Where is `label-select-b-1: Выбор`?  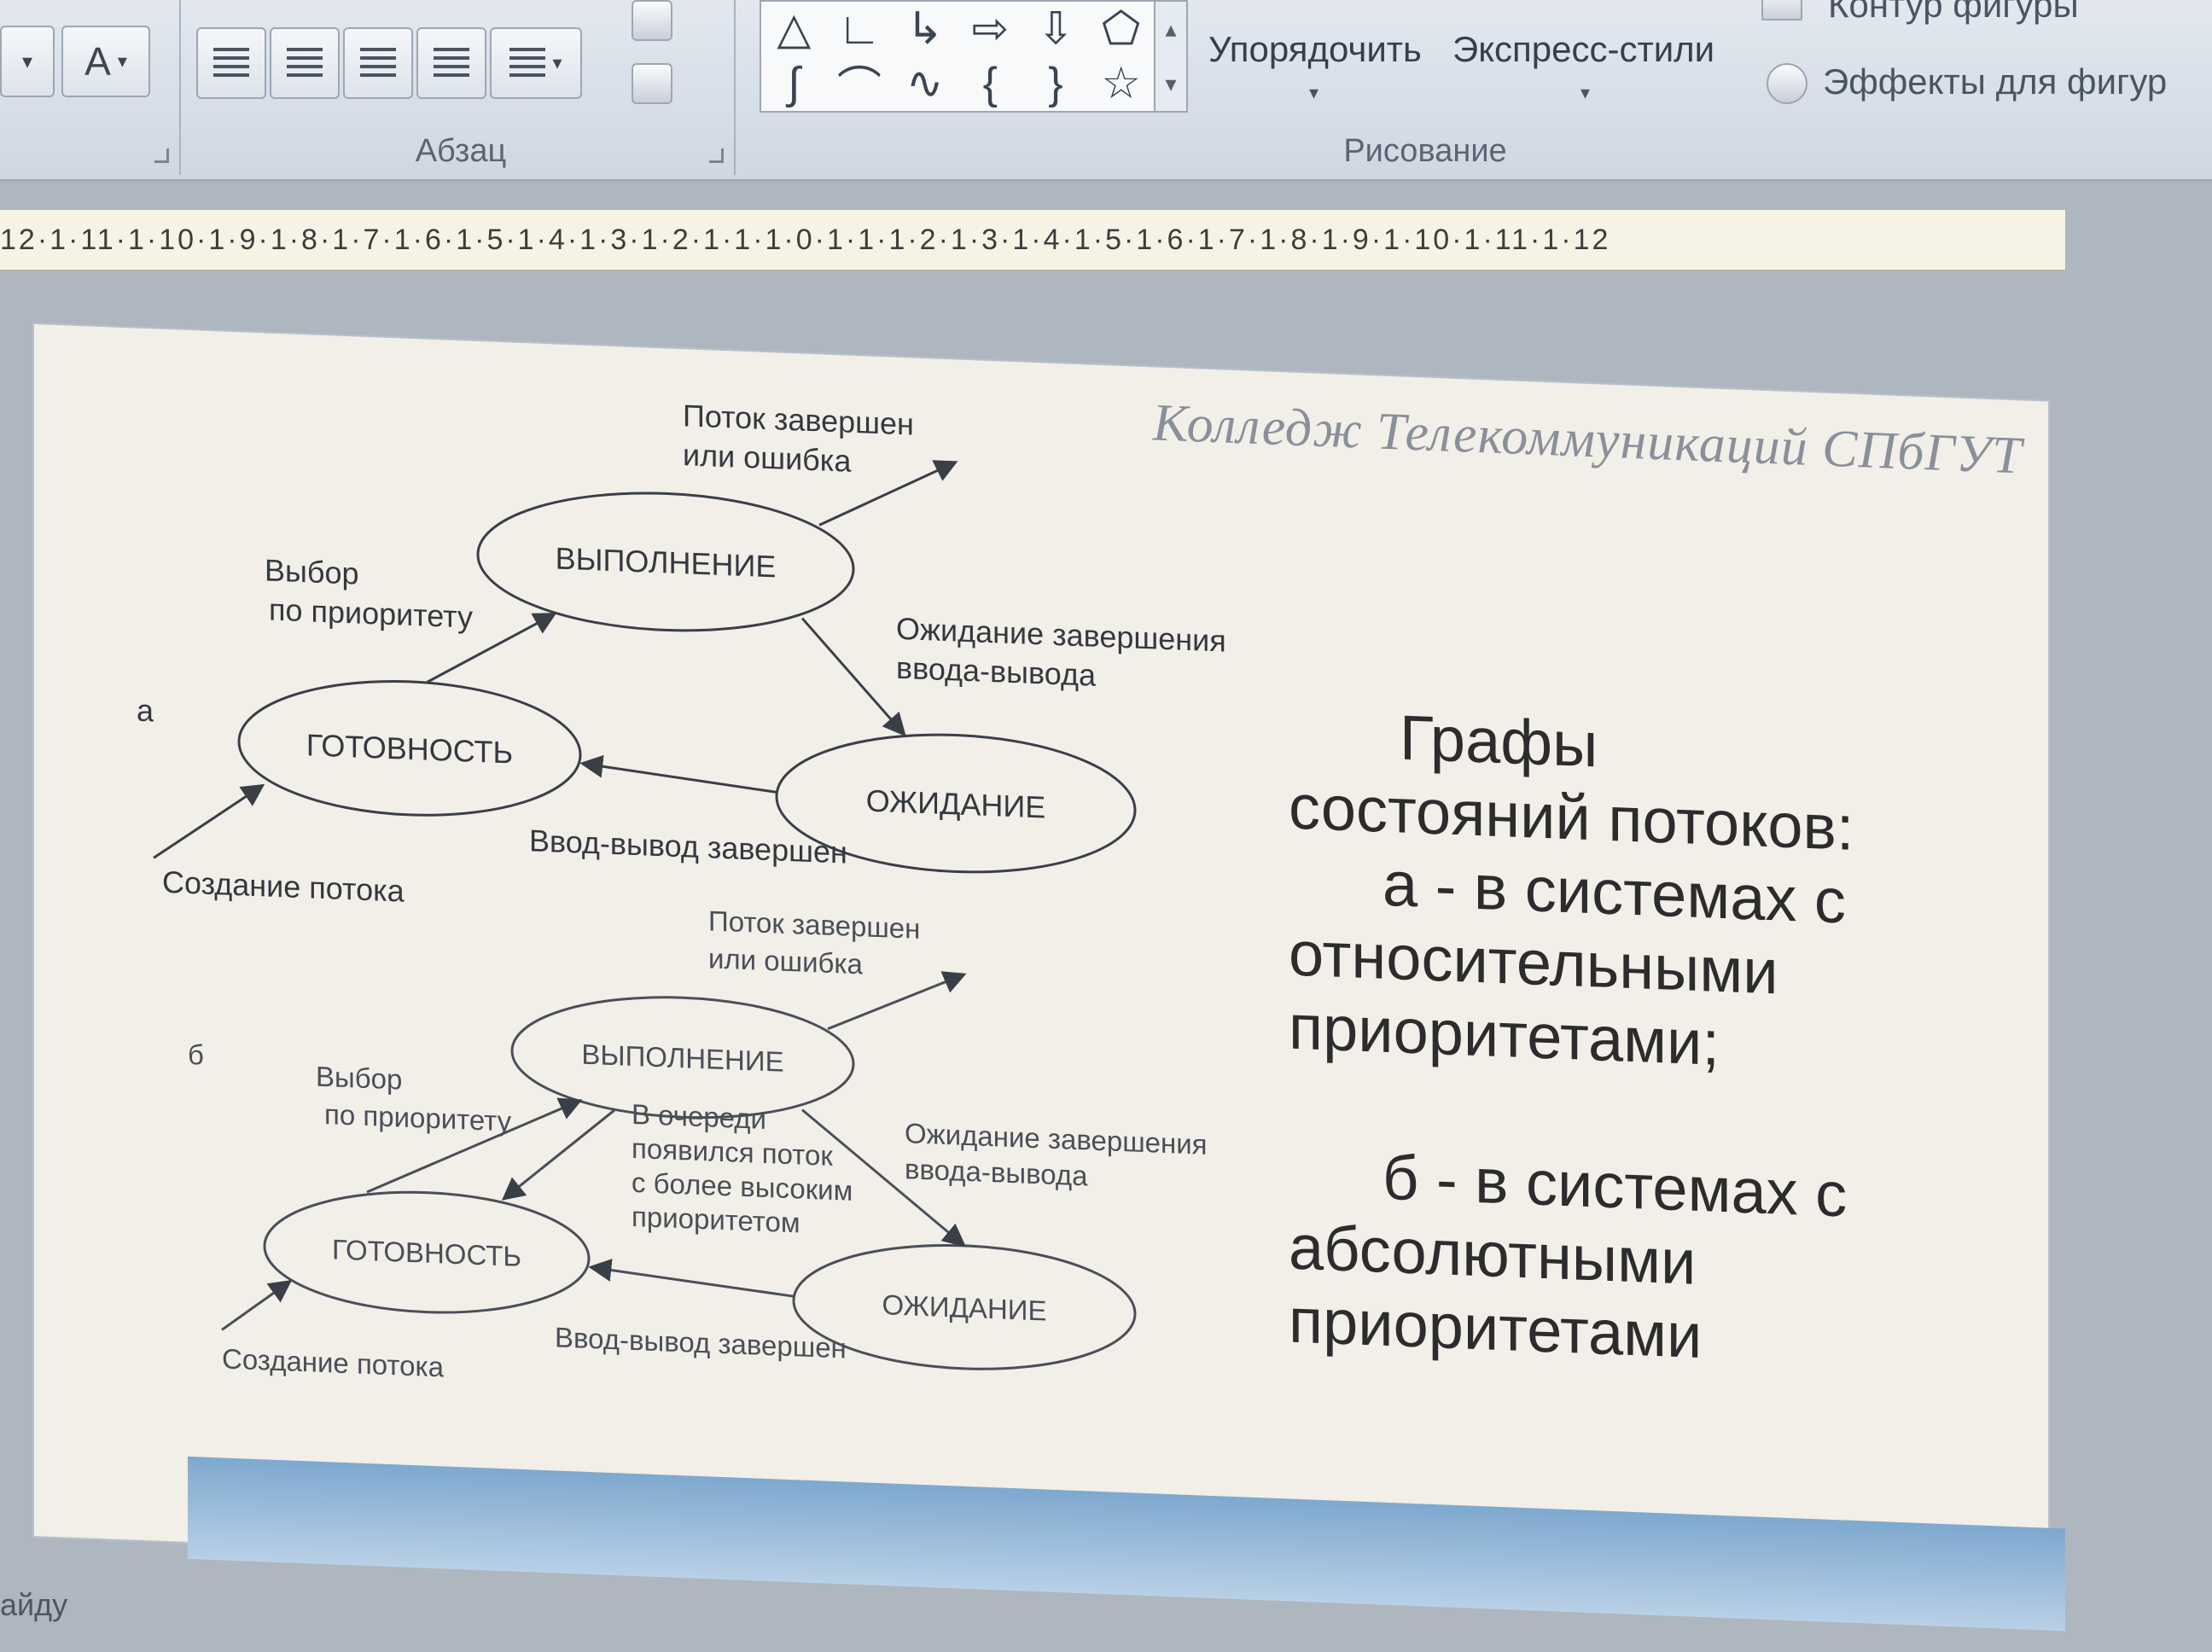
label-select-b-1: Выбор is located at coordinates (359, 1078).